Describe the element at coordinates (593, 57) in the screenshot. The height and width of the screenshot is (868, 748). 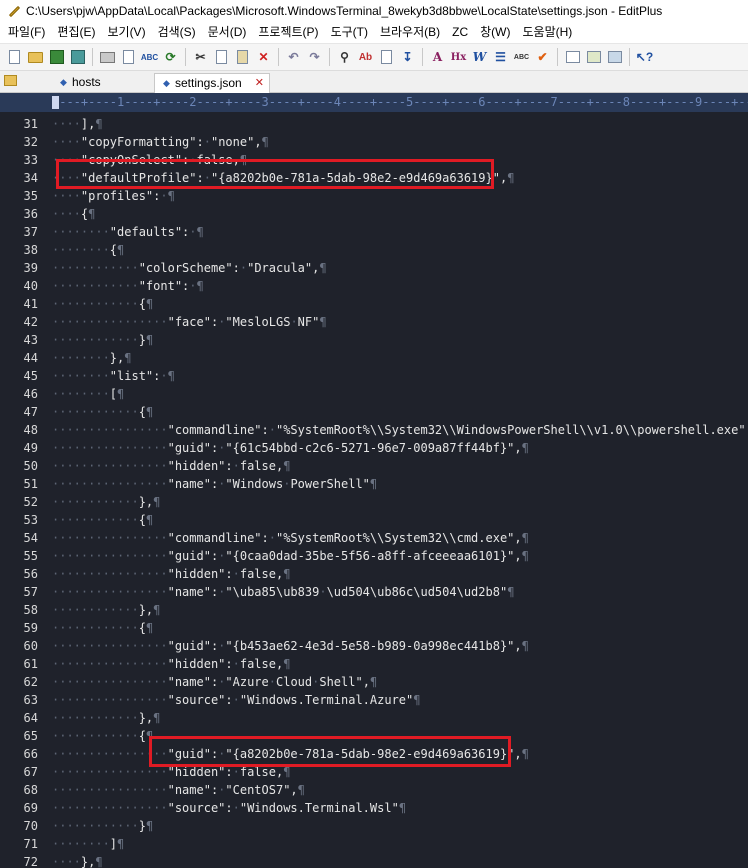
I see `directory-window-icon` at that location.